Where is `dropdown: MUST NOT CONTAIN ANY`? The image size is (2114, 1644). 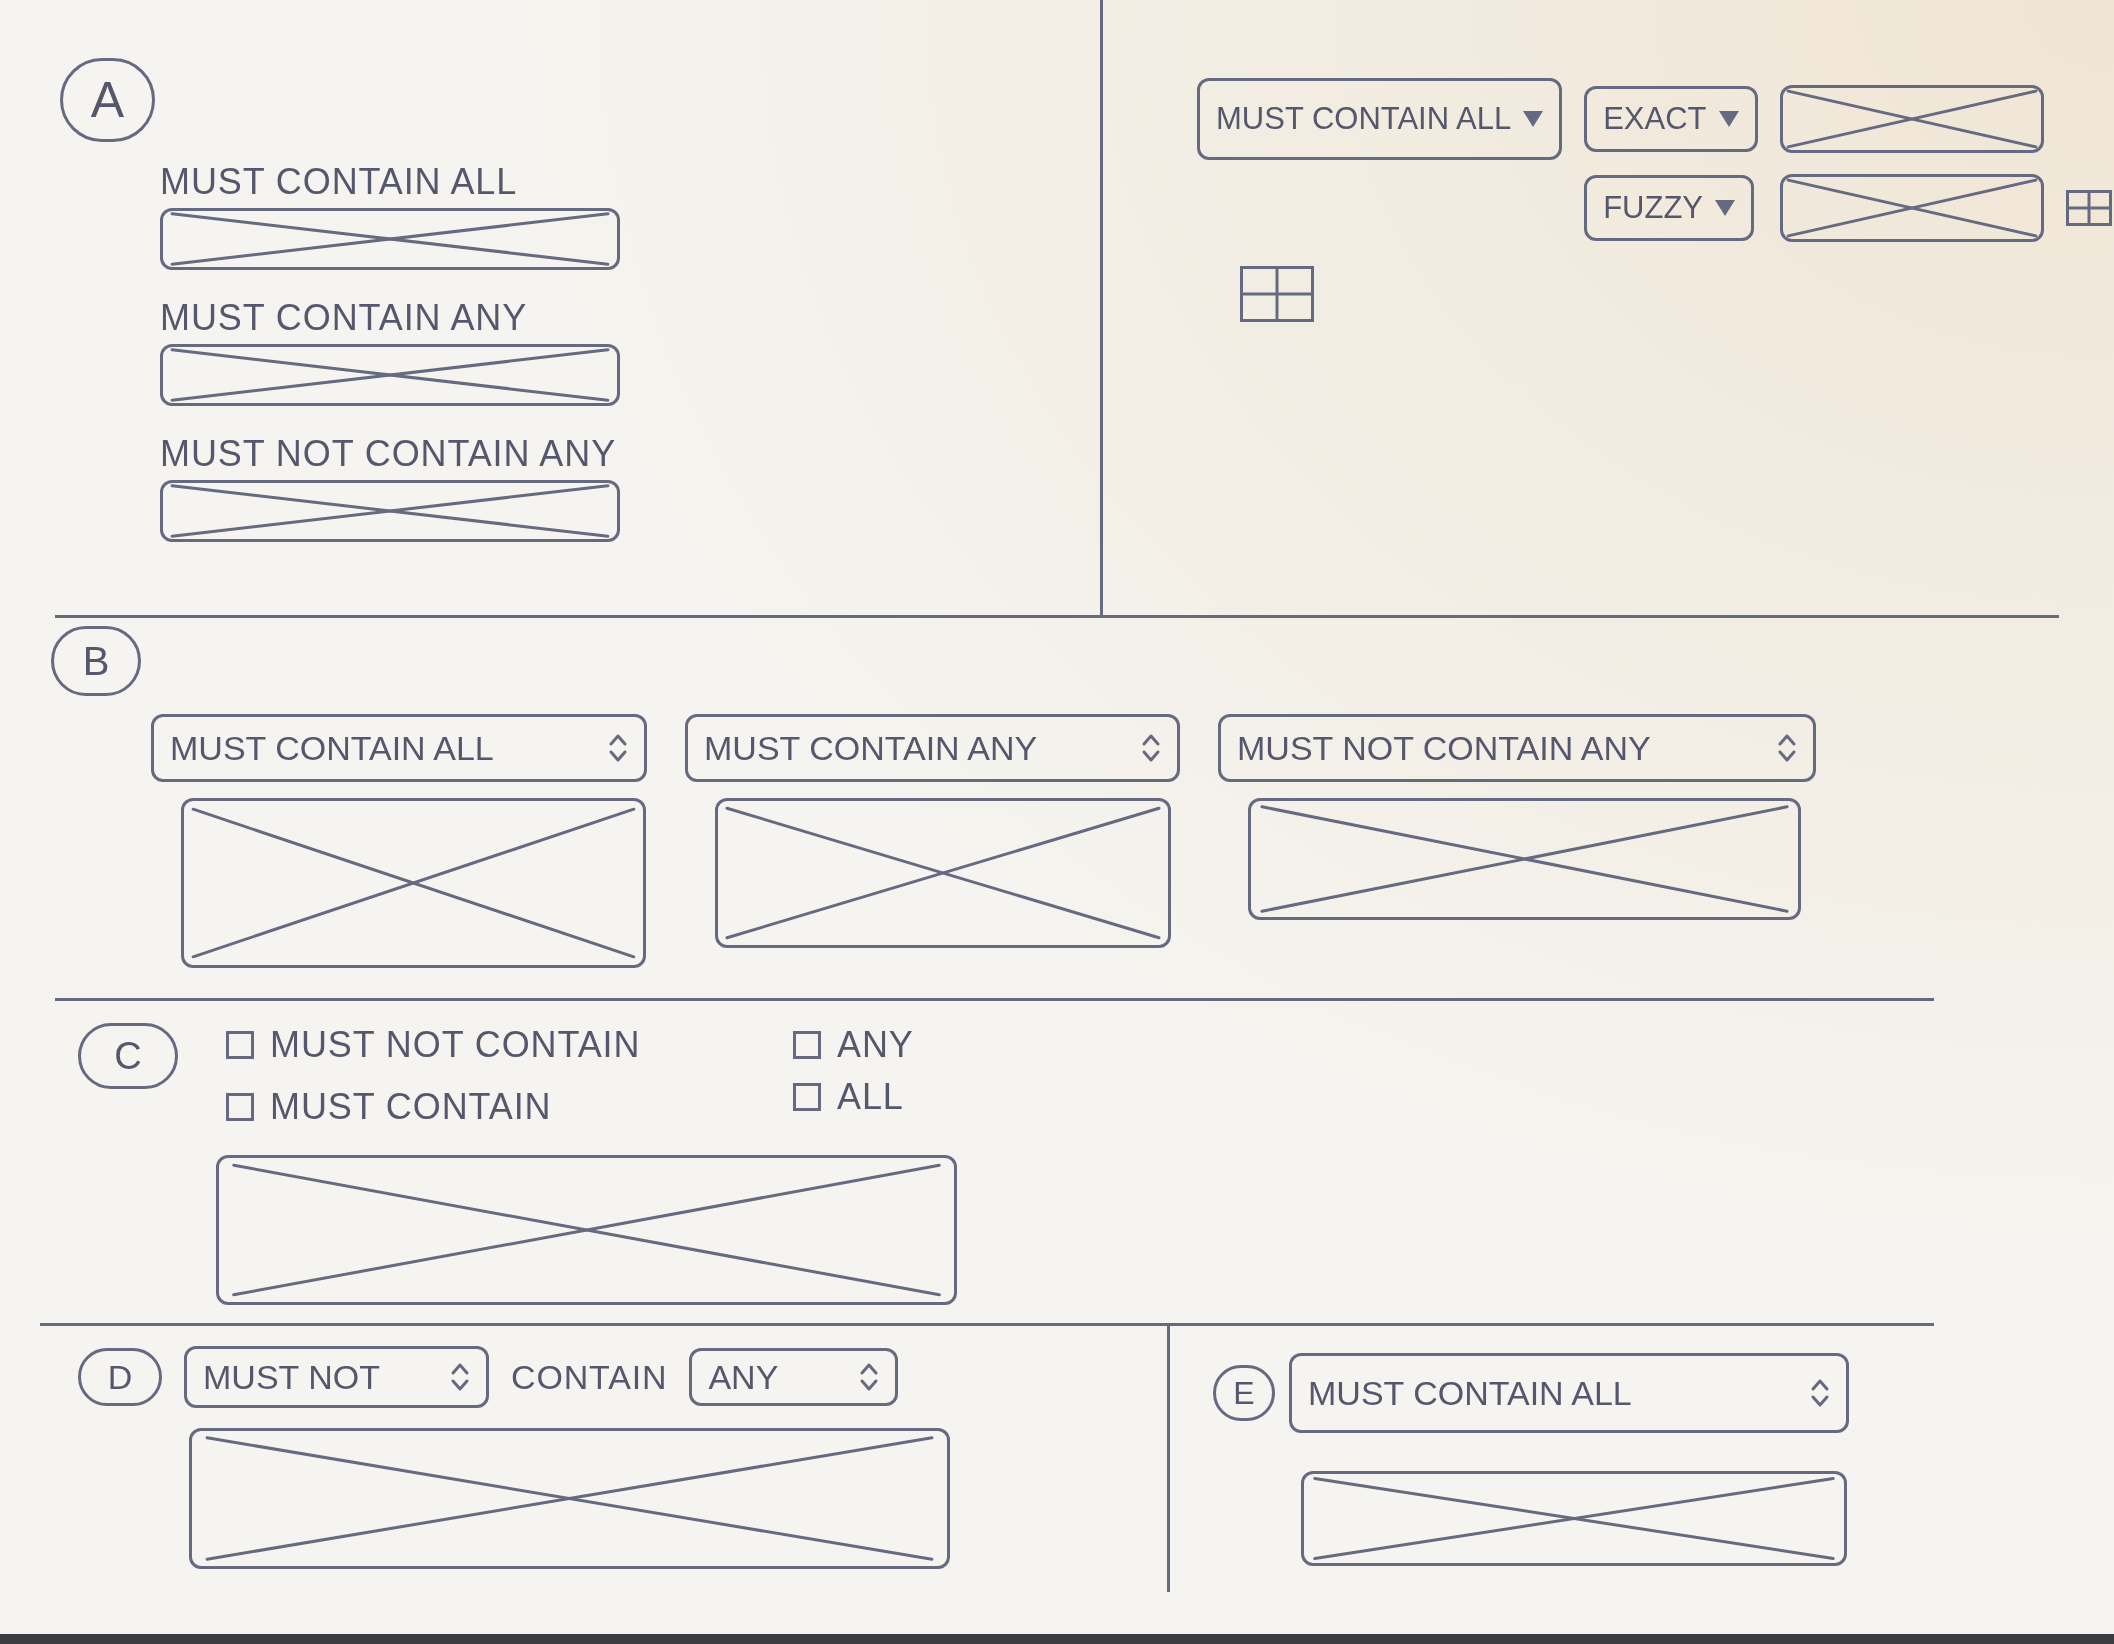 dropdown: MUST NOT CONTAIN ANY is located at coordinates (1517, 748).